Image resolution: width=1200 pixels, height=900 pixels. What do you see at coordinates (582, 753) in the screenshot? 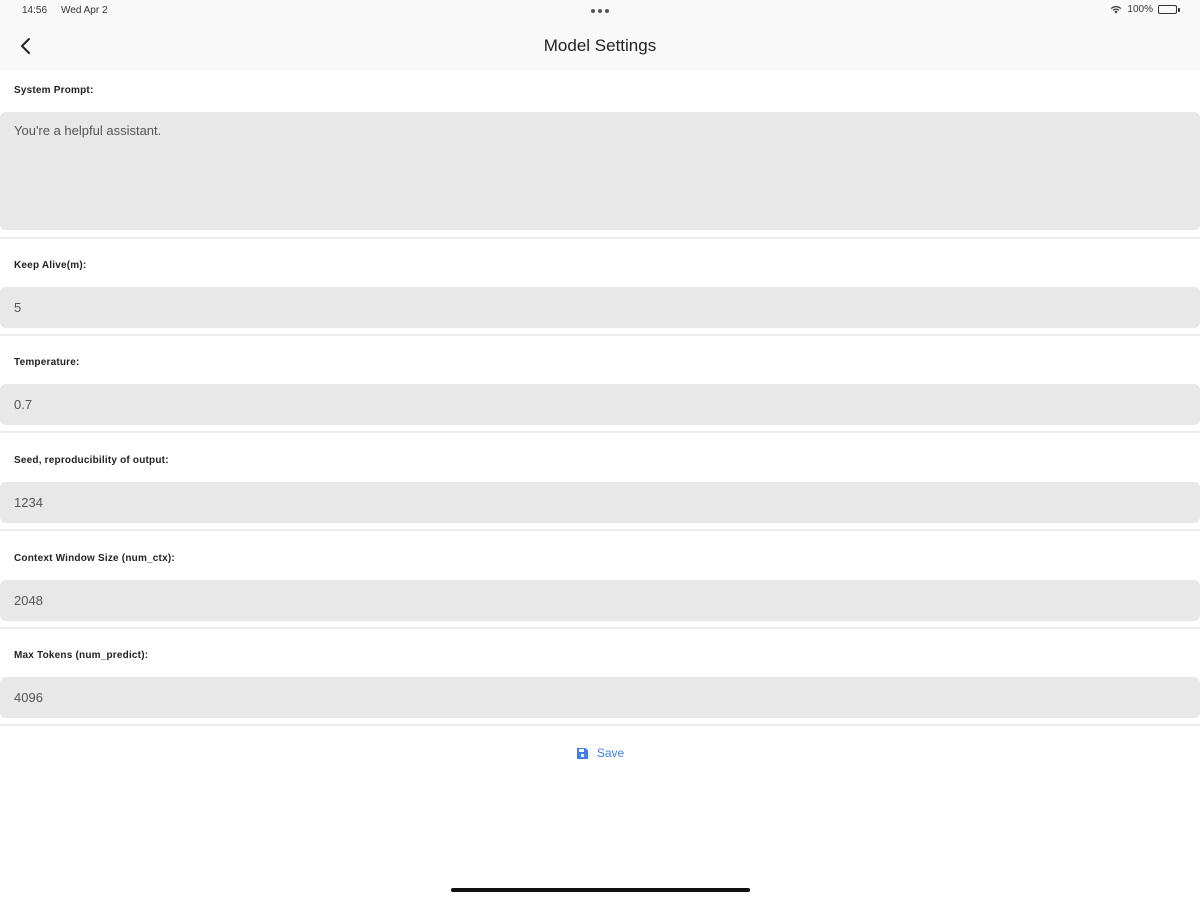
I see `floppy-disk-icon` at bounding box center [582, 753].